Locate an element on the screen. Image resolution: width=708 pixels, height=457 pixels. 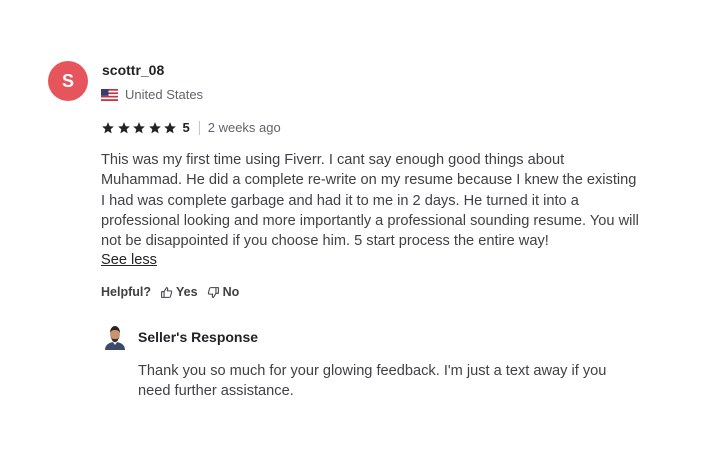
no-label: No is located at coordinates (231, 292).